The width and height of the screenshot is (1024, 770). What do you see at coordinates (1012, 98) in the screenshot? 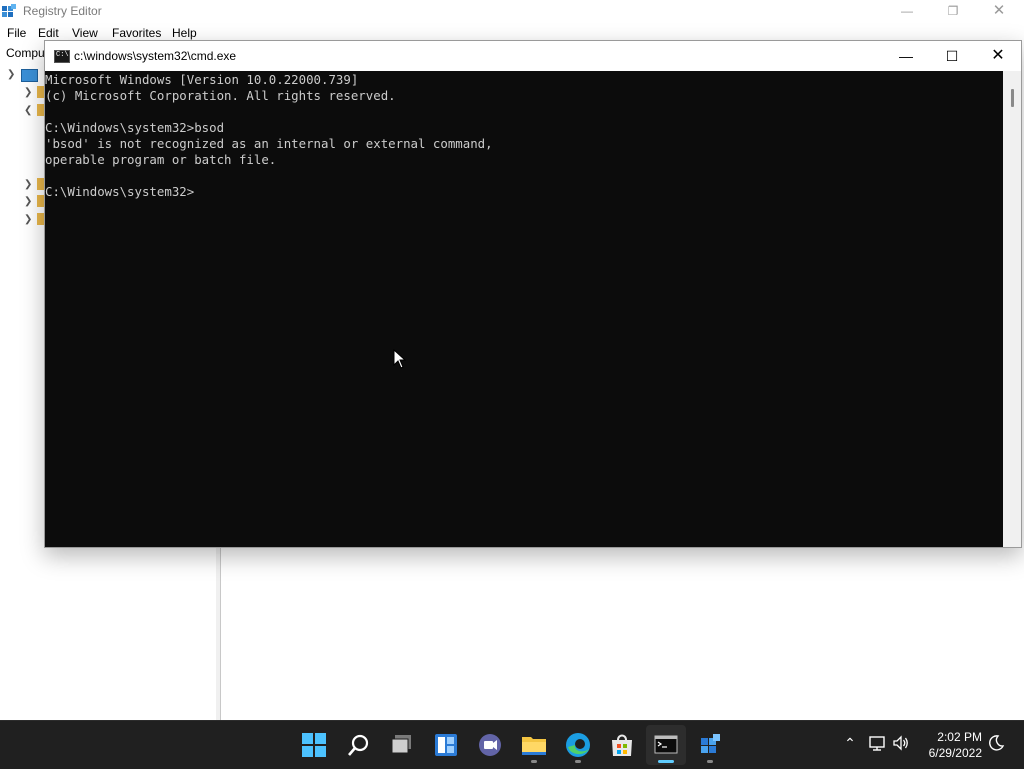
I see `cmd-scrollbar-thumb` at bounding box center [1012, 98].